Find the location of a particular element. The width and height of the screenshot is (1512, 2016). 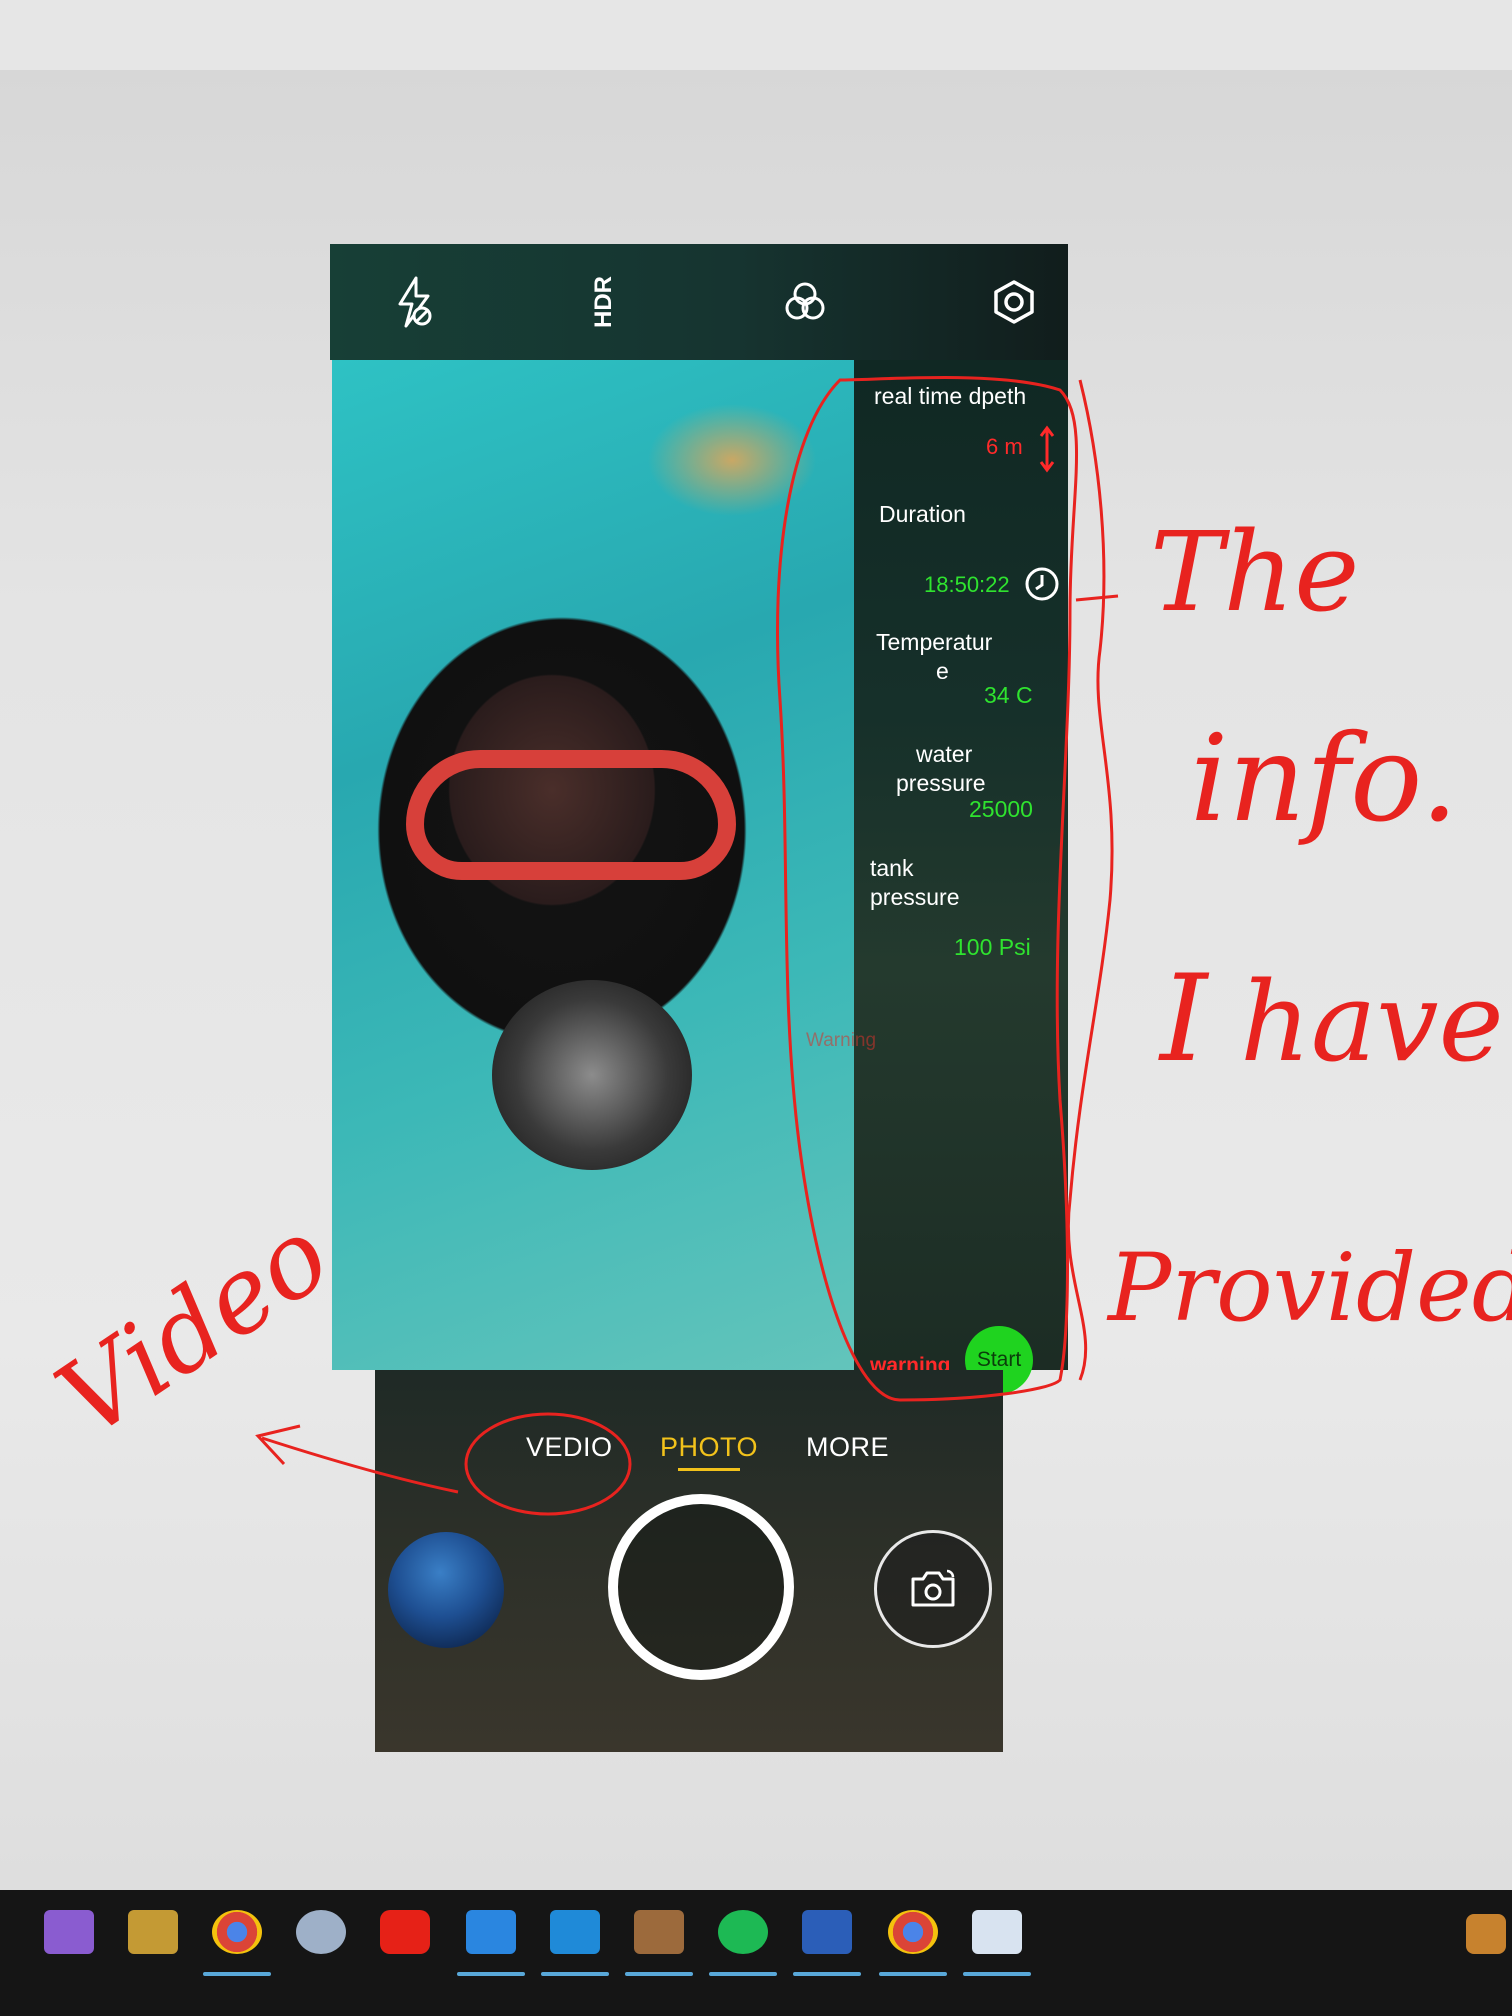

temperature-value: 34 C is located at coordinates (1008, 695).